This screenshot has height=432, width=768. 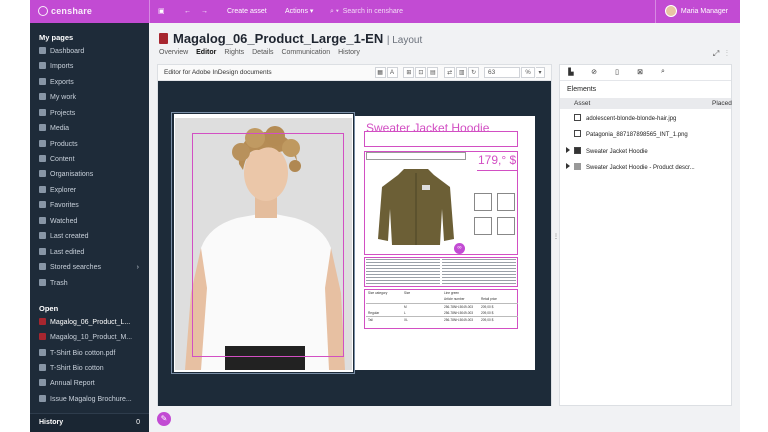 I want to click on text-icon, so click(x=577, y=166).